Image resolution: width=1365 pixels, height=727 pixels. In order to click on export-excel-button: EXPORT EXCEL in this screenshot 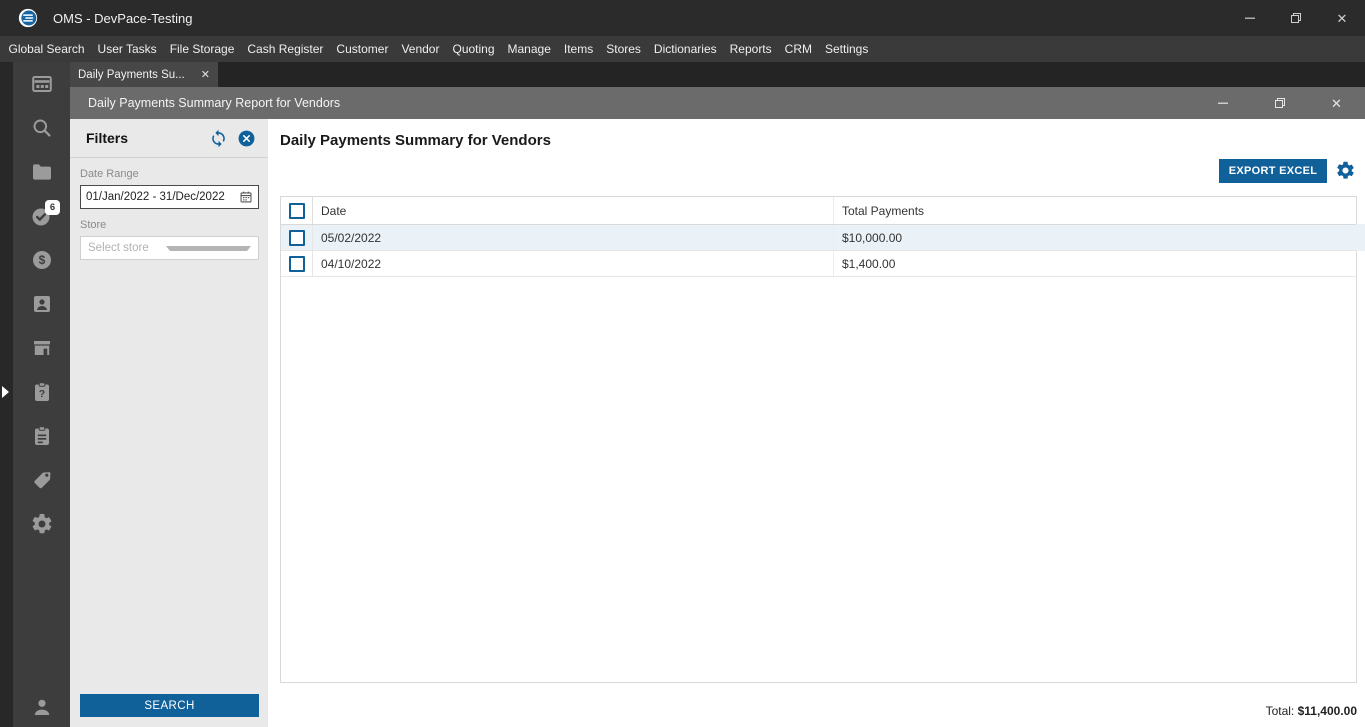, I will do `click(1273, 171)`.